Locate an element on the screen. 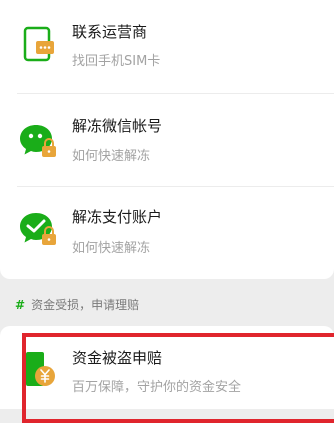 The image size is (334, 423). contact-carrier-title: 联系运营商 is located at coordinates (110, 32).